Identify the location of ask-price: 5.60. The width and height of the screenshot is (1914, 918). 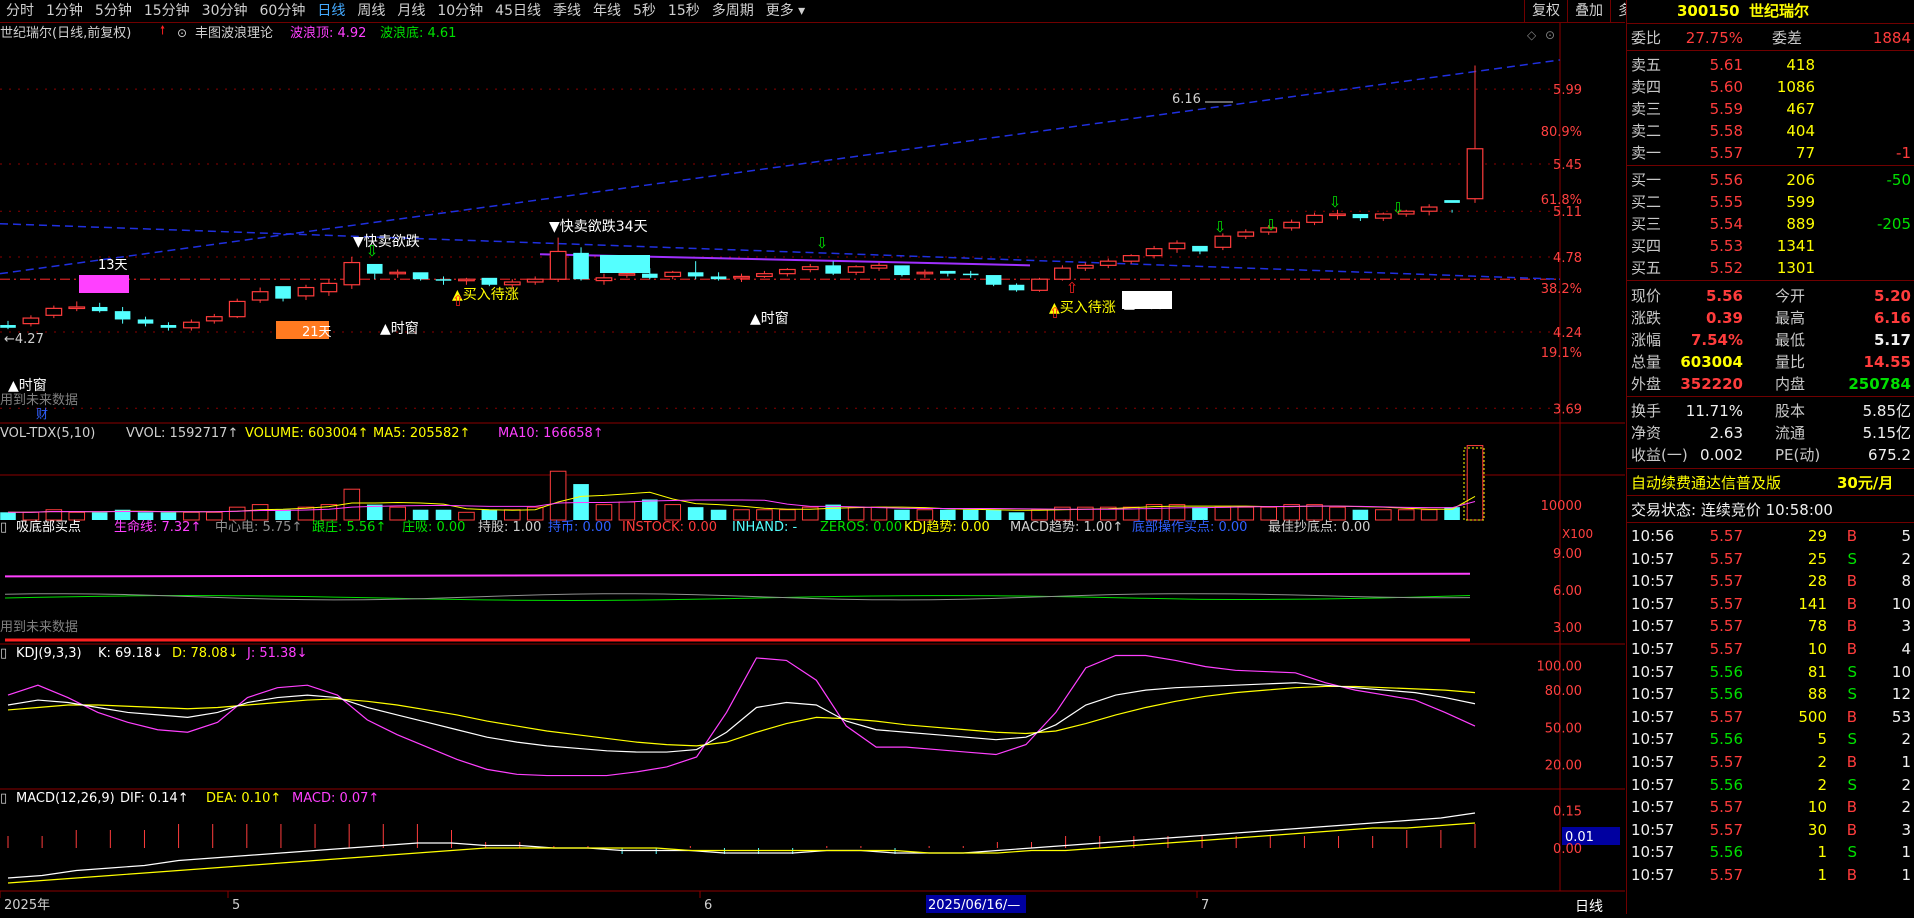
(1726, 87).